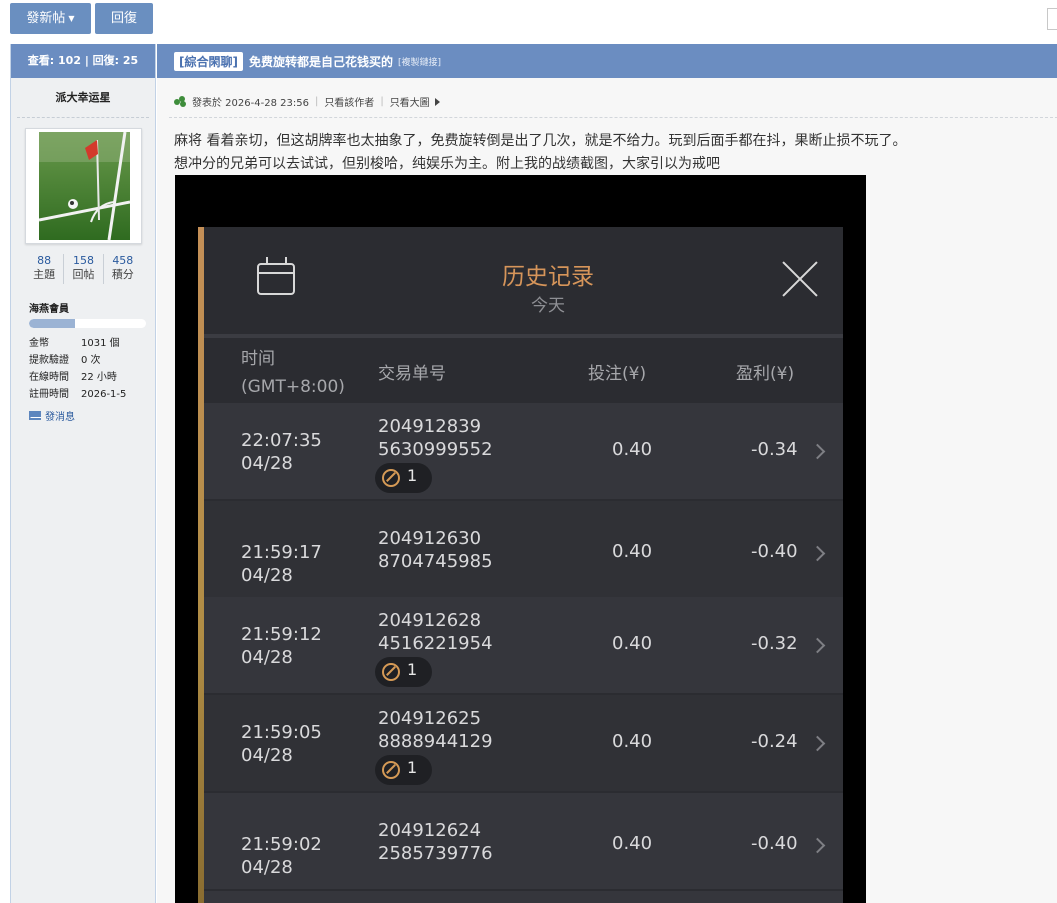 The image size is (1057, 903). I want to click on free-spin-icon, so click(391, 478).